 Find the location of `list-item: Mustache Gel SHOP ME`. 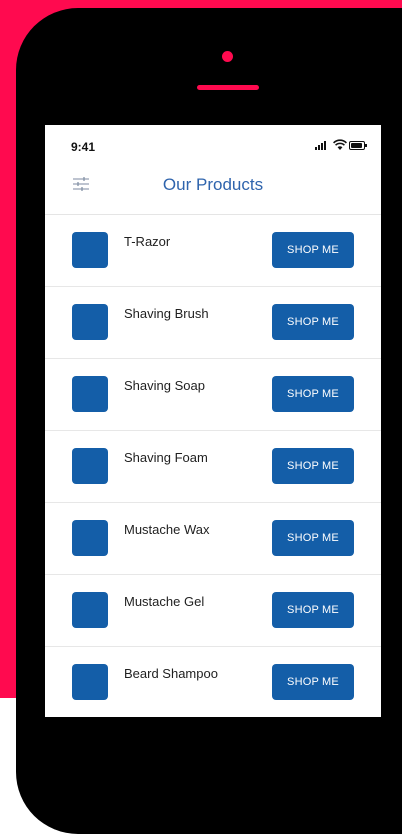

list-item: Mustache Gel SHOP ME is located at coordinates (213, 611).